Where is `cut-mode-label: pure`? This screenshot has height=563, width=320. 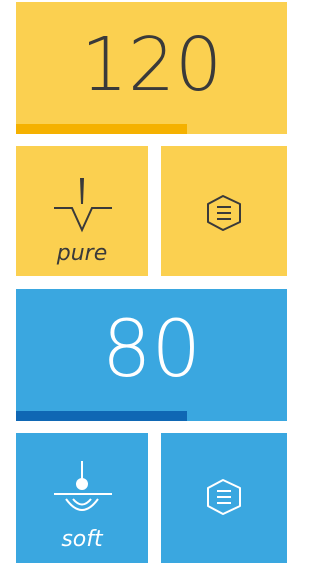 cut-mode-label: pure is located at coordinates (82, 253).